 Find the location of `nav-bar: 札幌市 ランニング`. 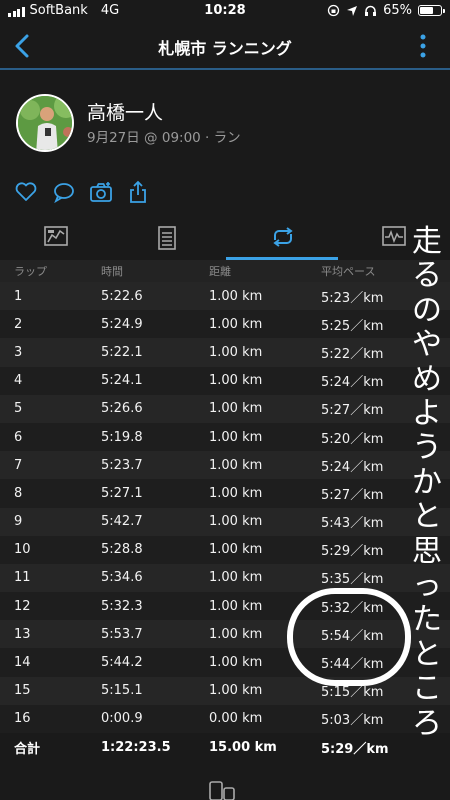

nav-bar: 札幌市 ランニング is located at coordinates (225, 46).